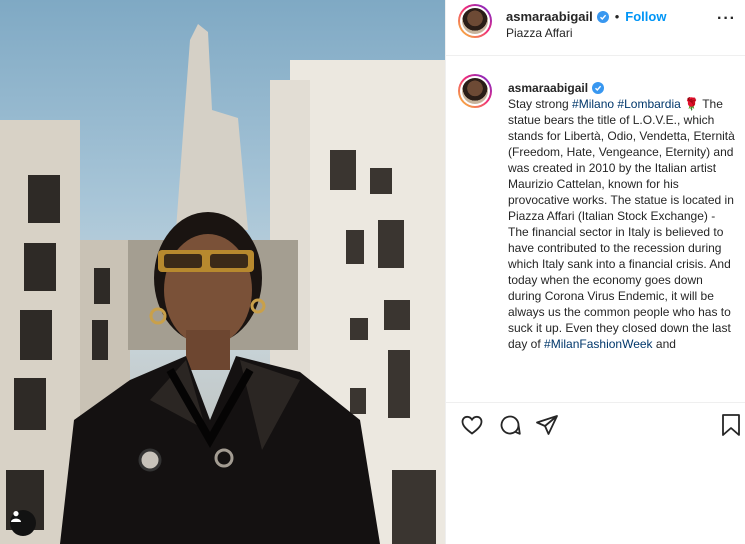  Describe the element at coordinates (731, 427) in the screenshot. I see `bookmark-icon` at that location.